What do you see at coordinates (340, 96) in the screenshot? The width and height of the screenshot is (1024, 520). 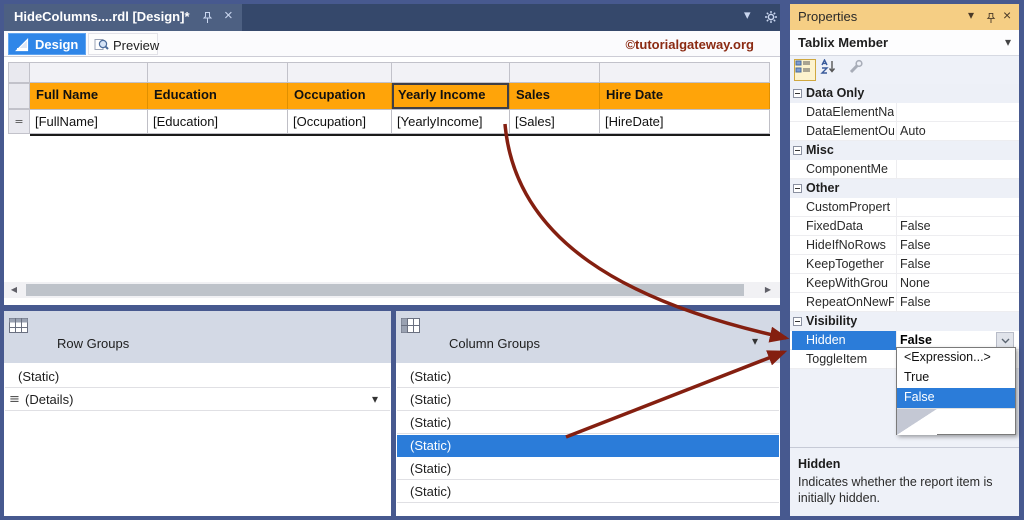 I see `header-cell-occupation: Occupation` at bounding box center [340, 96].